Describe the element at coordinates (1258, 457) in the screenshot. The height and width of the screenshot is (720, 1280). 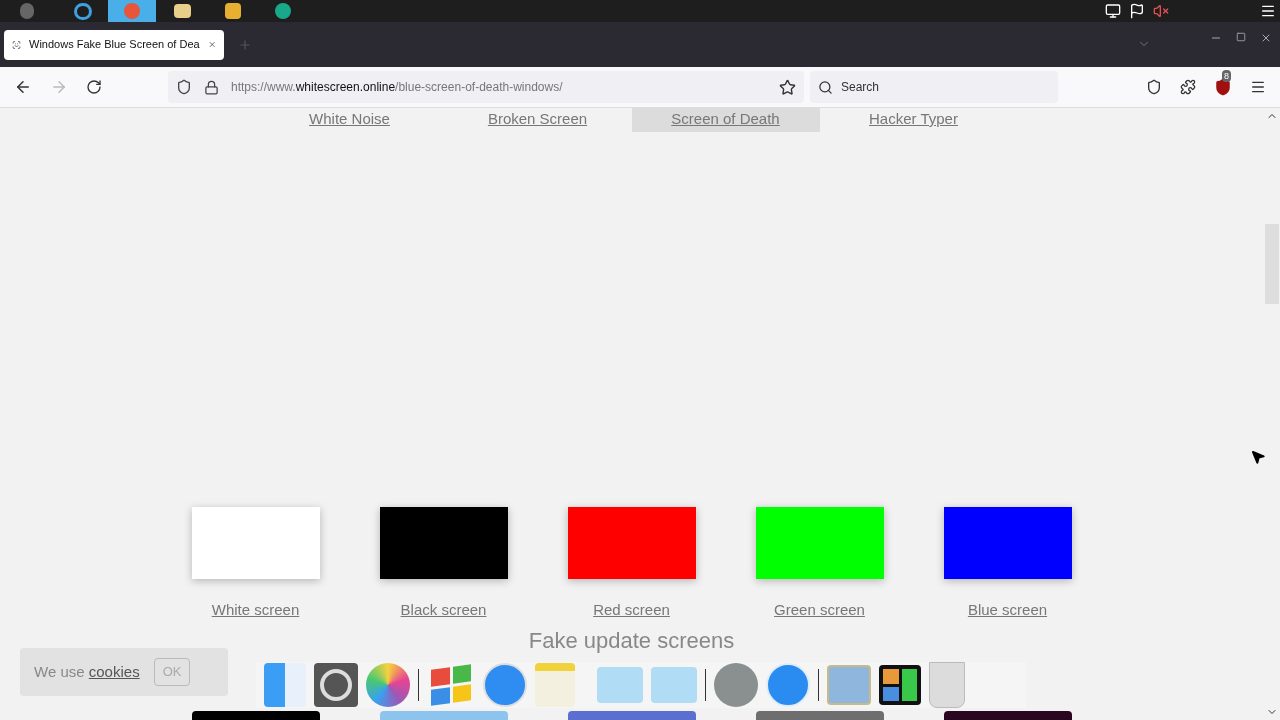
I see `cursor-icon` at that location.